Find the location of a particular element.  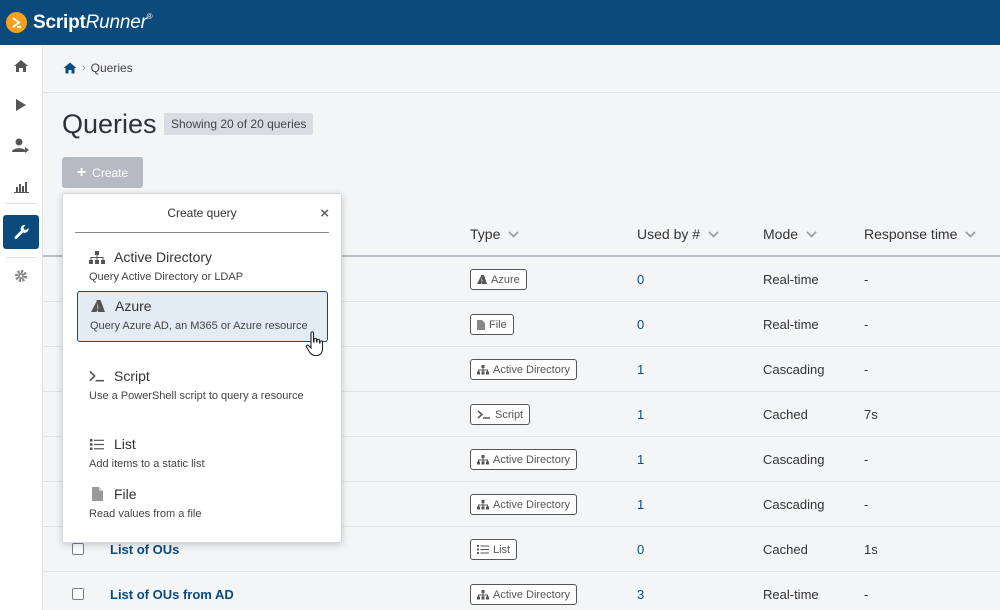

column-header-mode: Mode is located at coordinates (790, 234).